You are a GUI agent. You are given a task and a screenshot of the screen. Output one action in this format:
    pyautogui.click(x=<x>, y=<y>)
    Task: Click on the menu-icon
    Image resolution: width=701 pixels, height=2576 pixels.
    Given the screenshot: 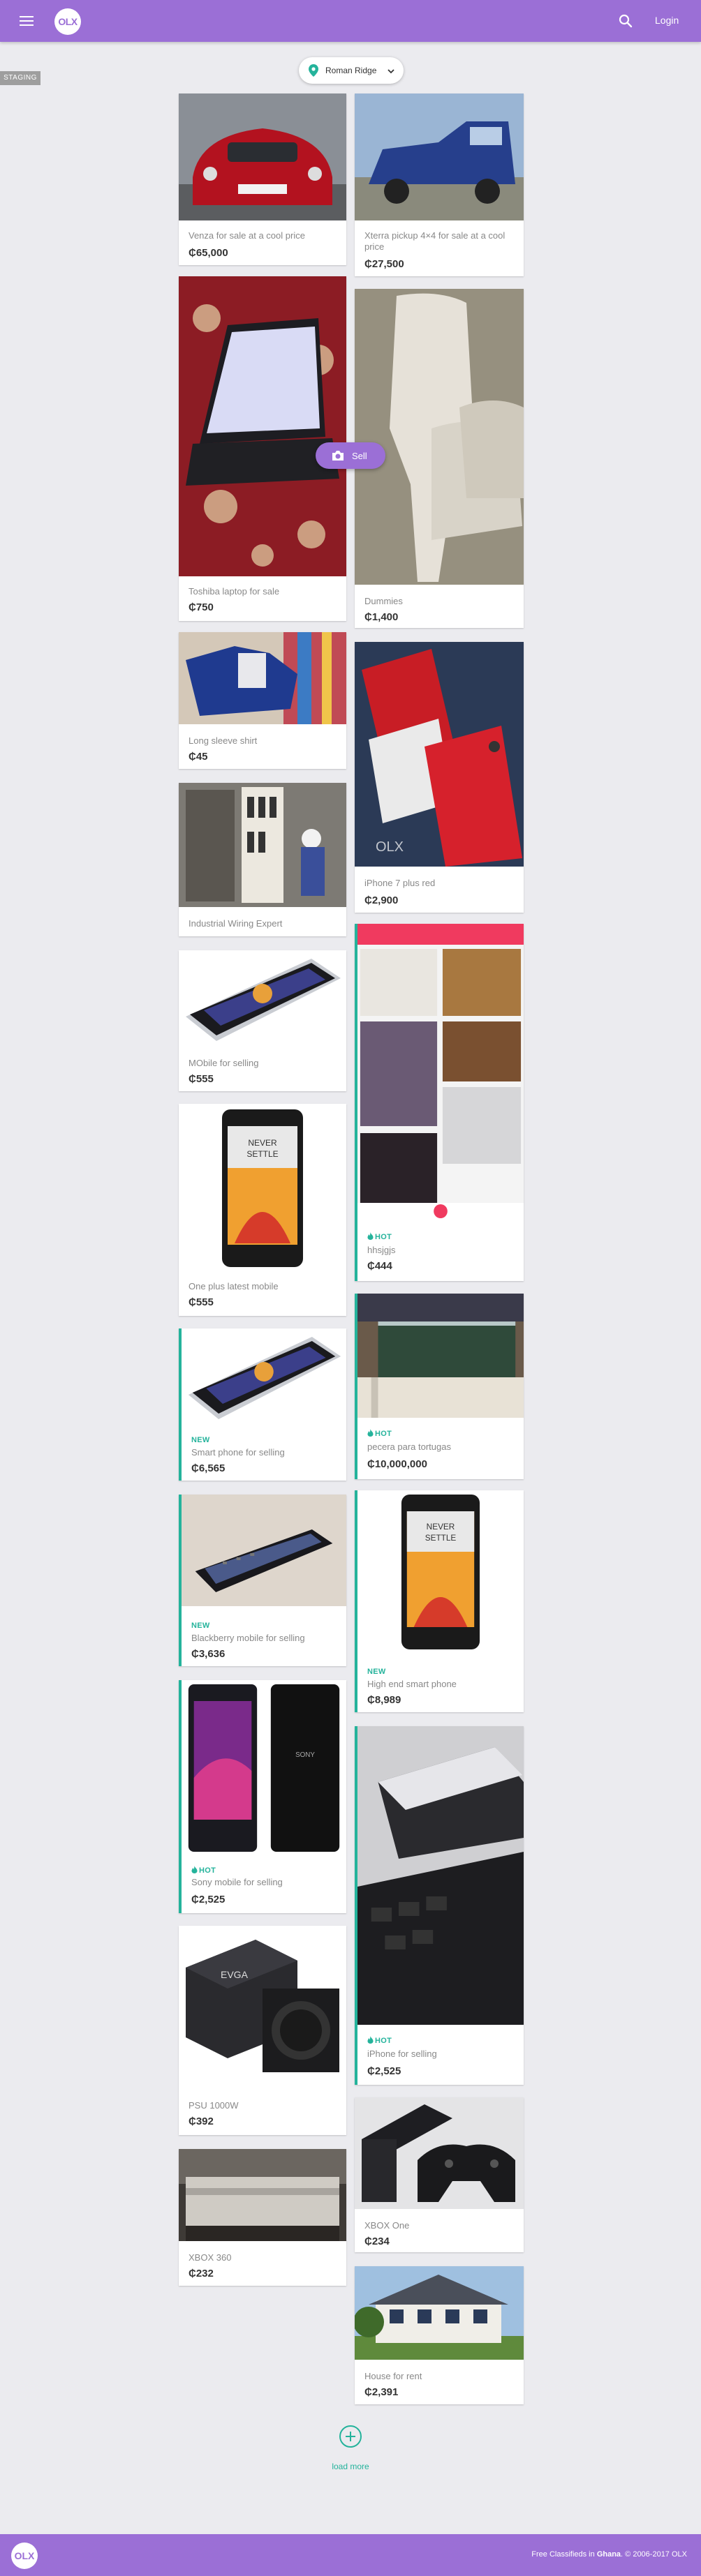 What is the action you would take?
    pyautogui.click(x=27, y=21)
    